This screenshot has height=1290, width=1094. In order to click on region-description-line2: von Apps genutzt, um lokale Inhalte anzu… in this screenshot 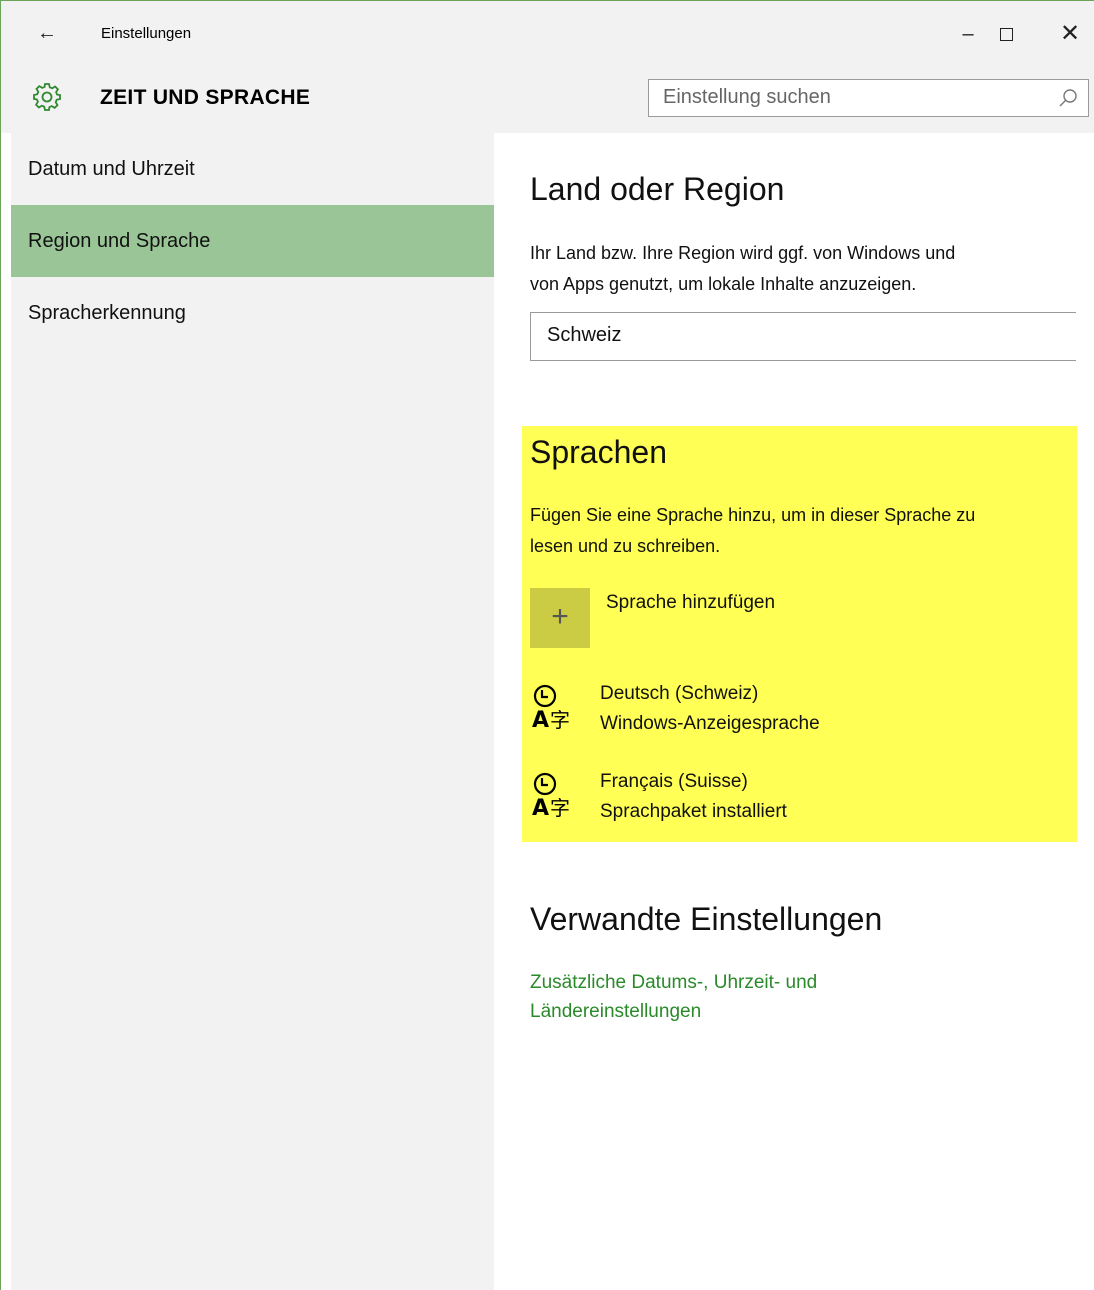, I will do `click(723, 284)`.